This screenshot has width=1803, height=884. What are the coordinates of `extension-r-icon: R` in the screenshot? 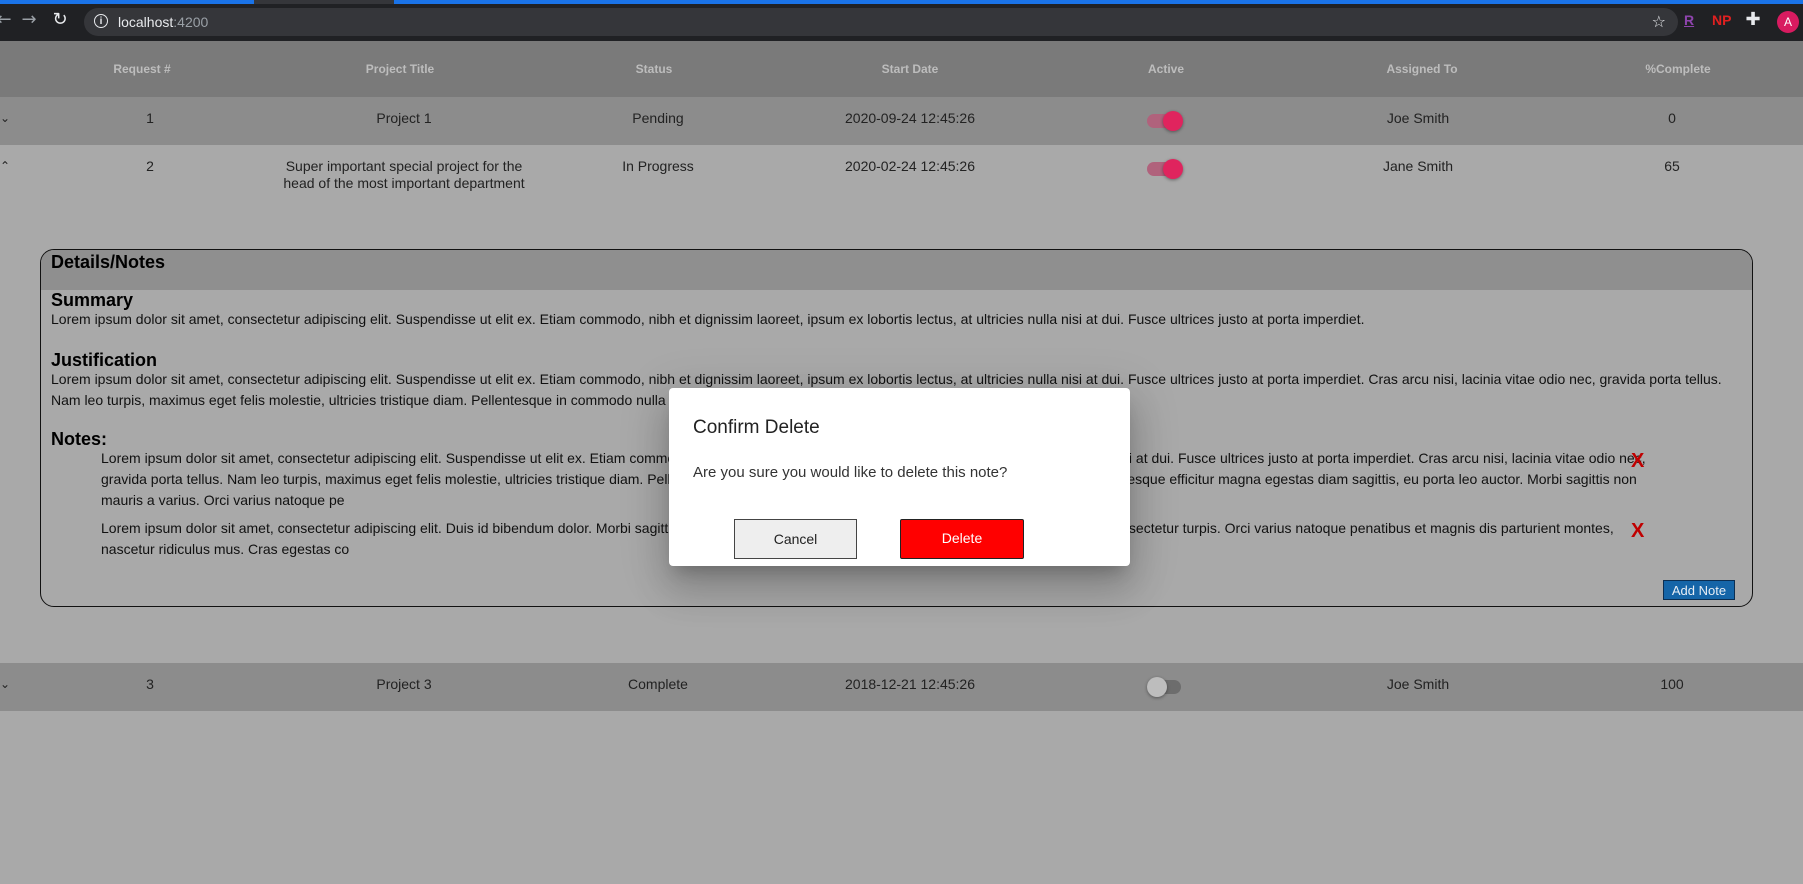 It's located at (1689, 20).